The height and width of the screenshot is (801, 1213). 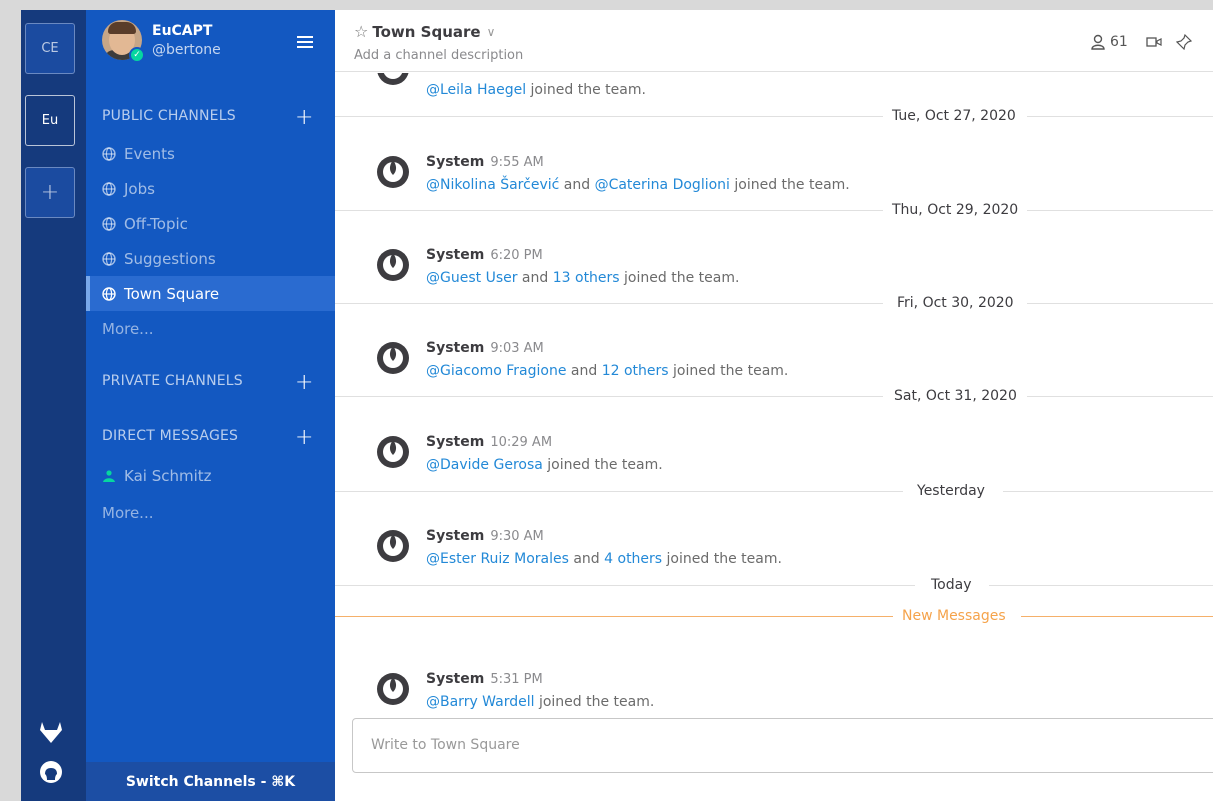 What do you see at coordinates (210, 223) in the screenshot?
I see `sidebar-item-off-topic: Off-Topic` at bounding box center [210, 223].